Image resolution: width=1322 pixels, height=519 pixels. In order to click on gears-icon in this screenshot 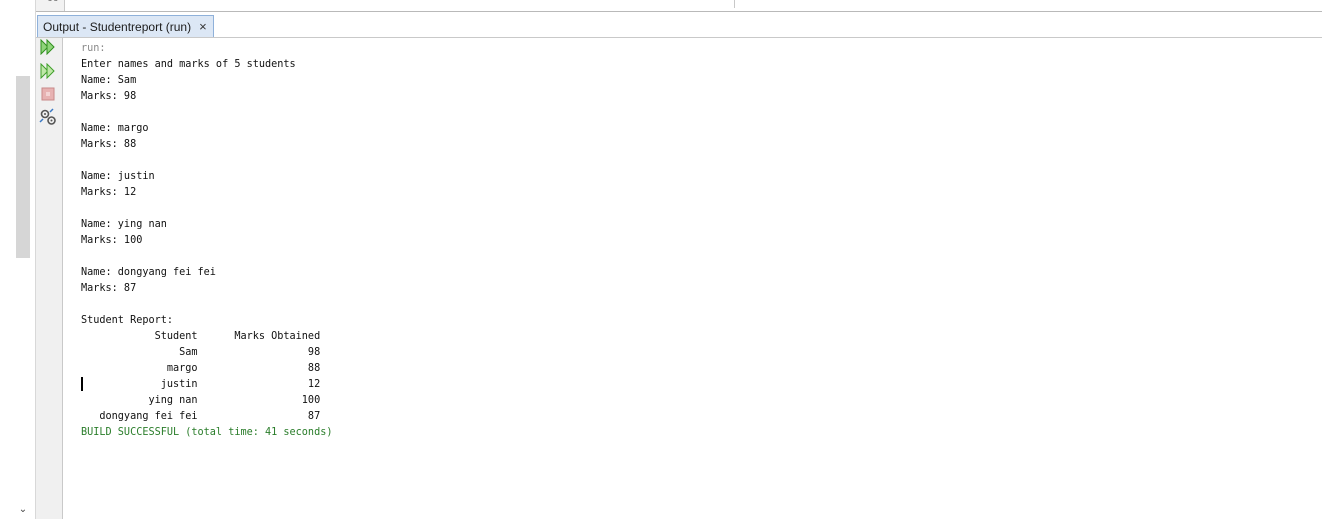, I will do `click(47, 116)`.